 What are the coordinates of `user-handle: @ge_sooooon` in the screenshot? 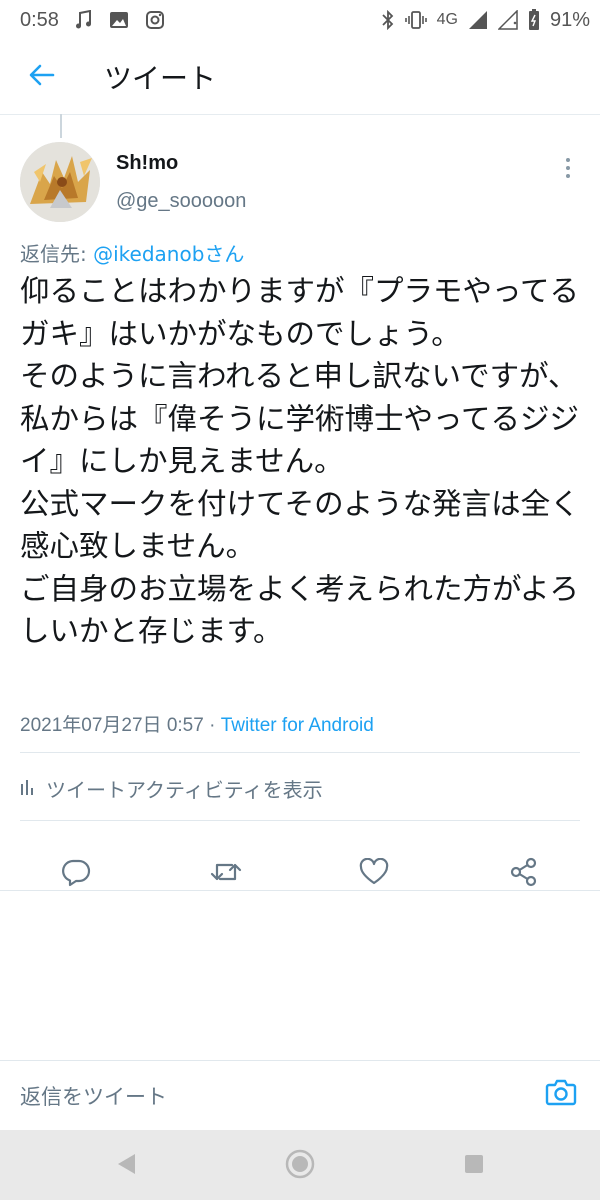 It's located at (181, 201).